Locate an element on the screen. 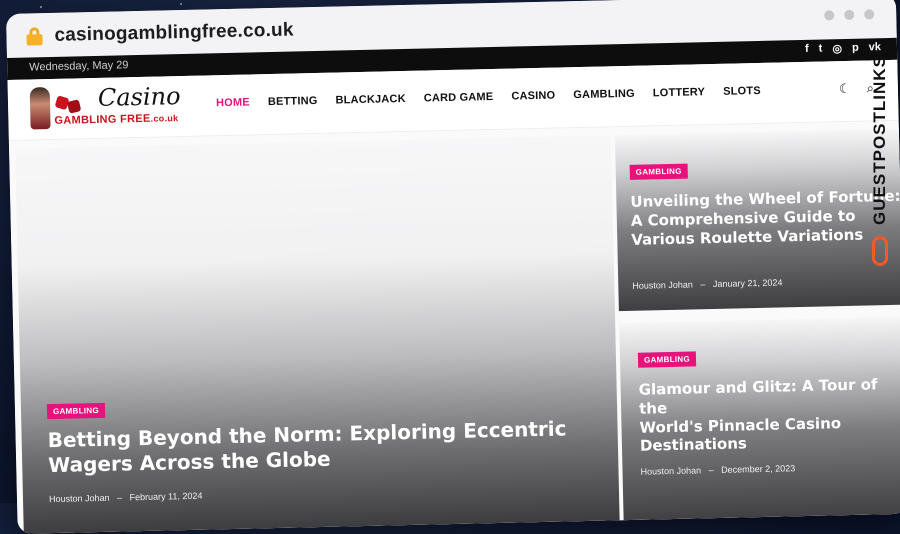 The image size is (900, 534). instagram-icon: ◎ is located at coordinates (837, 48).